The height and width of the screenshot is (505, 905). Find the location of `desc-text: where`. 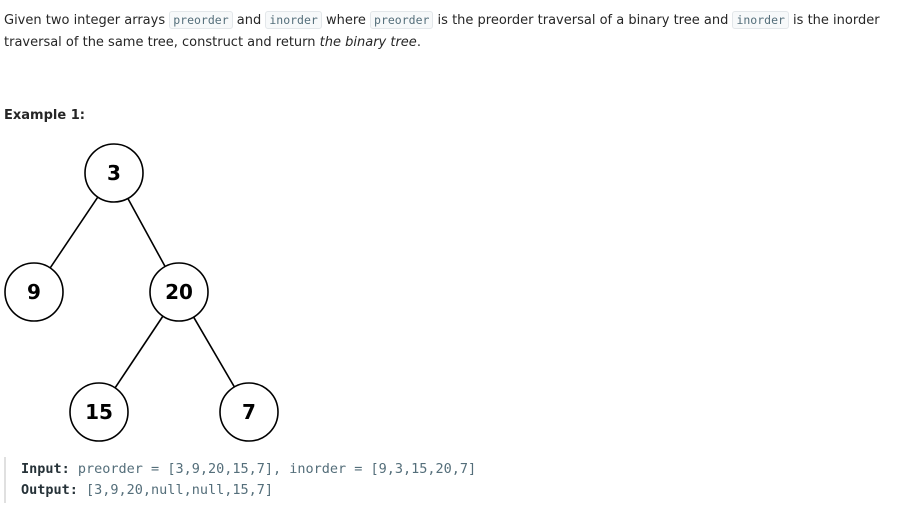

desc-text: where is located at coordinates (346, 20).